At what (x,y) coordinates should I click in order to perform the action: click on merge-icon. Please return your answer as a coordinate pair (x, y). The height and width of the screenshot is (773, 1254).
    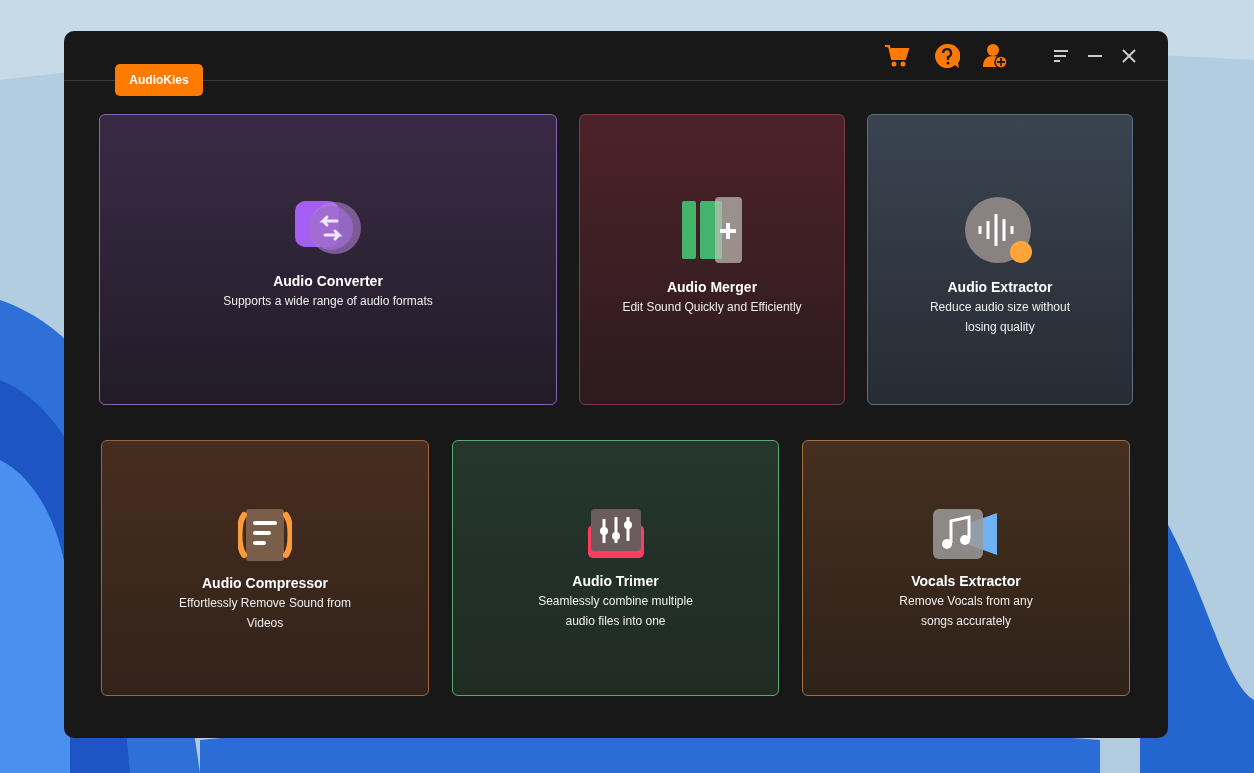
    Looking at the image, I should click on (712, 231).